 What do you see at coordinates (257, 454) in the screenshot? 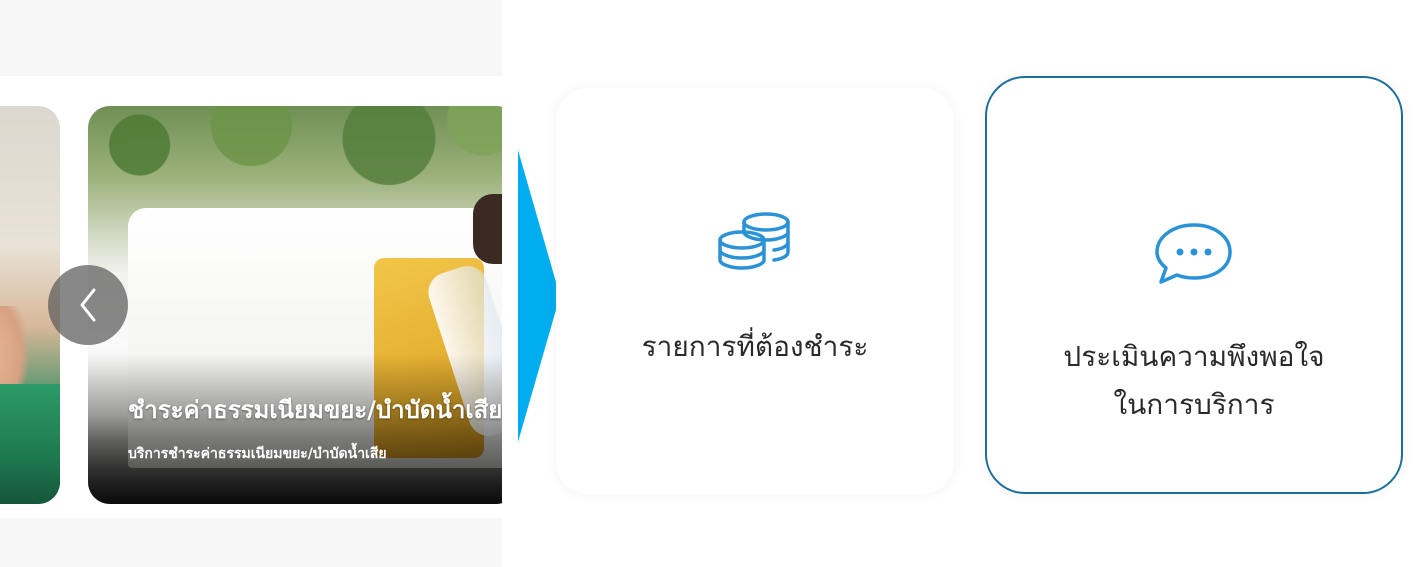
I see `carousel-card-subtitle: บริการชำระค่าธรรมเนียมขยะ/บำบัดน้ำเสีย` at bounding box center [257, 454].